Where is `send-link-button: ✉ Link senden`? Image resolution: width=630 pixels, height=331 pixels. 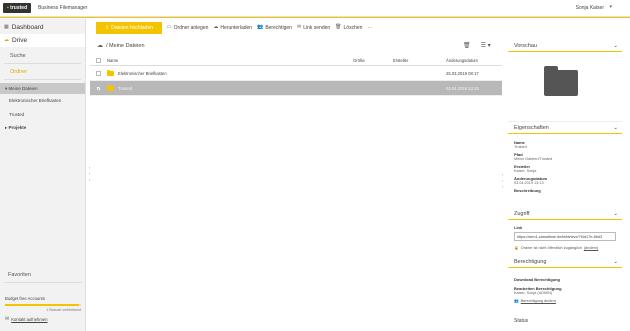
send-link-button: ✉ Link senden is located at coordinates (313, 28).